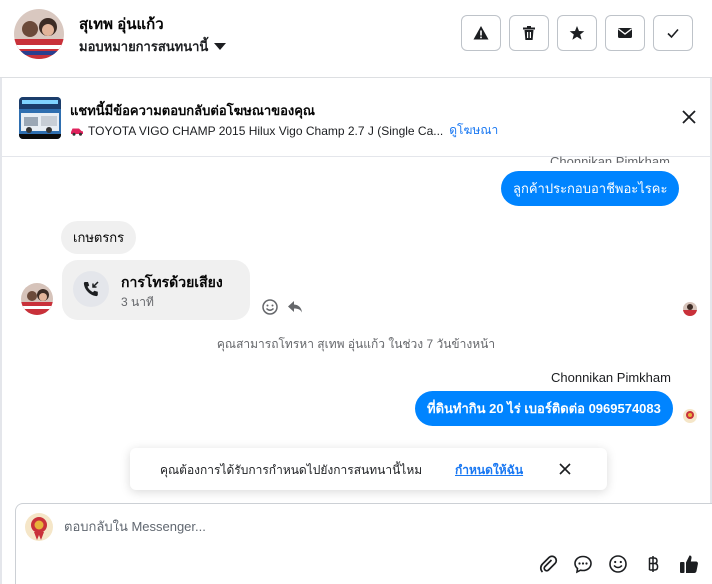 The width and height of the screenshot is (712, 584). I want to click on incoming-message: เกษตรกร, so click(99, 237).